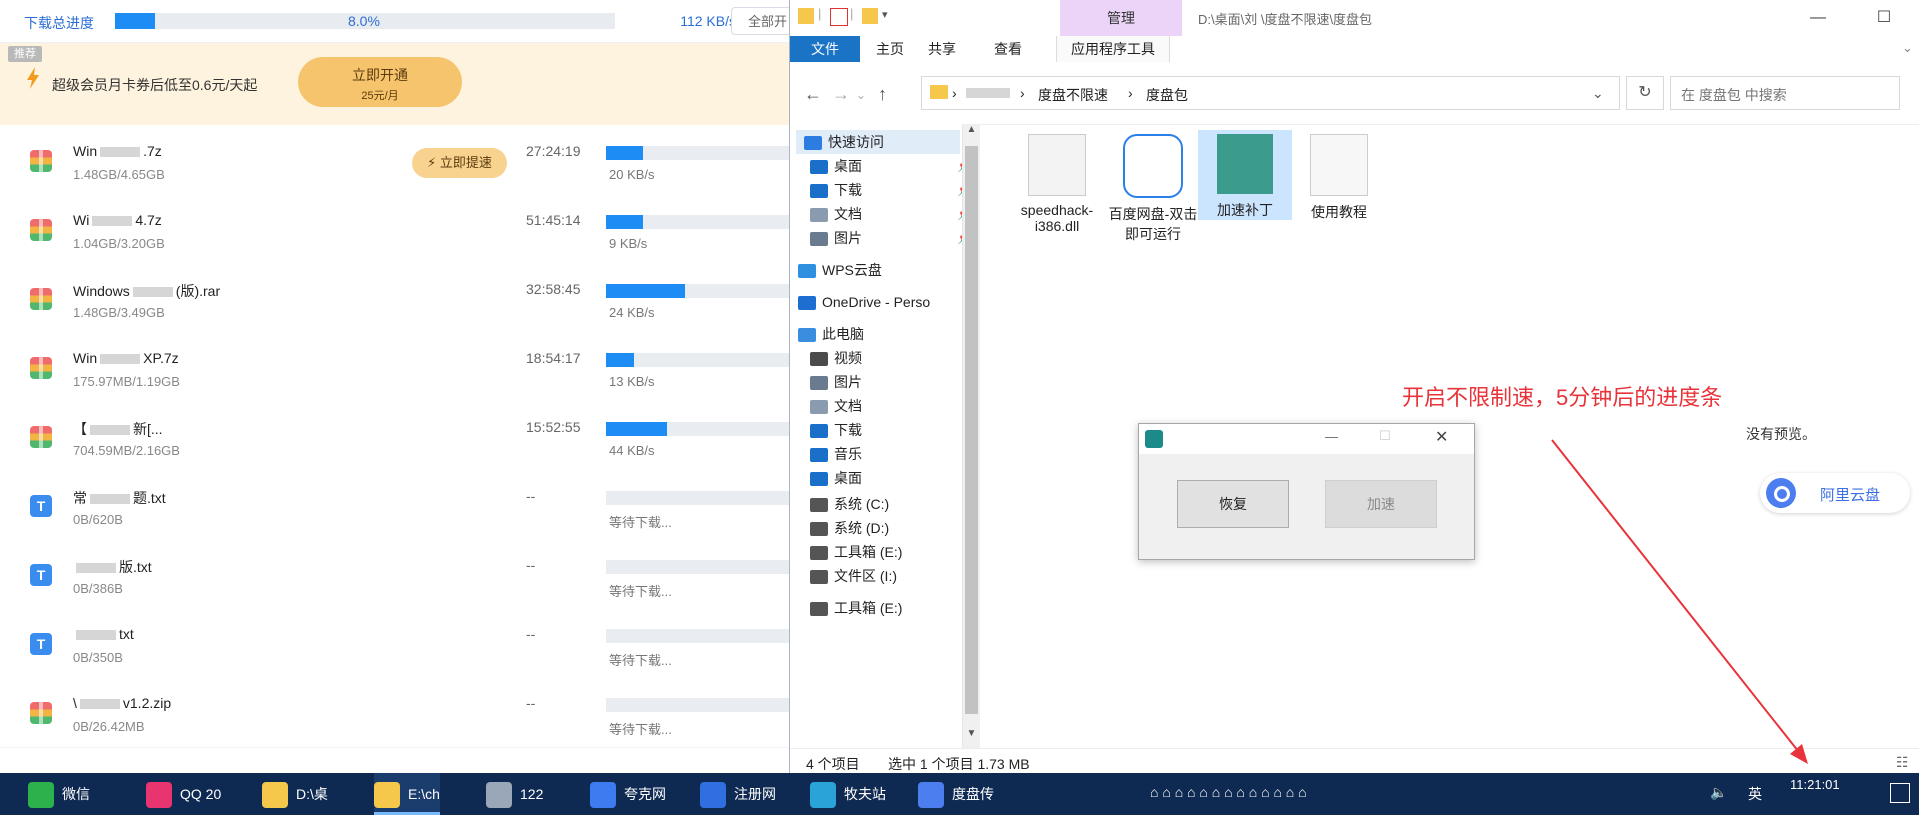 The image size is (1919, 815). I want to click on back-icon: ←, so click(813, 94).